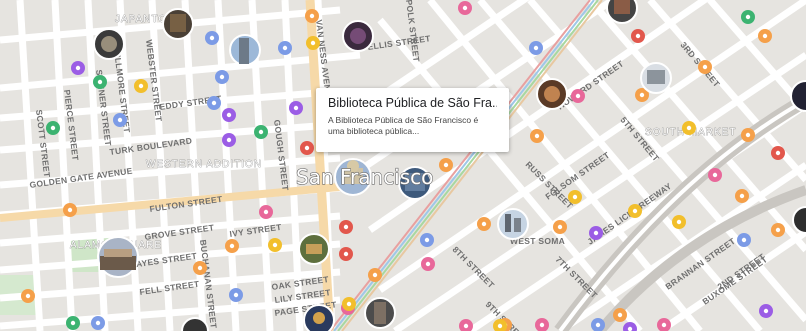  I want to click on city-label: San Francisco, so click(364, 177).